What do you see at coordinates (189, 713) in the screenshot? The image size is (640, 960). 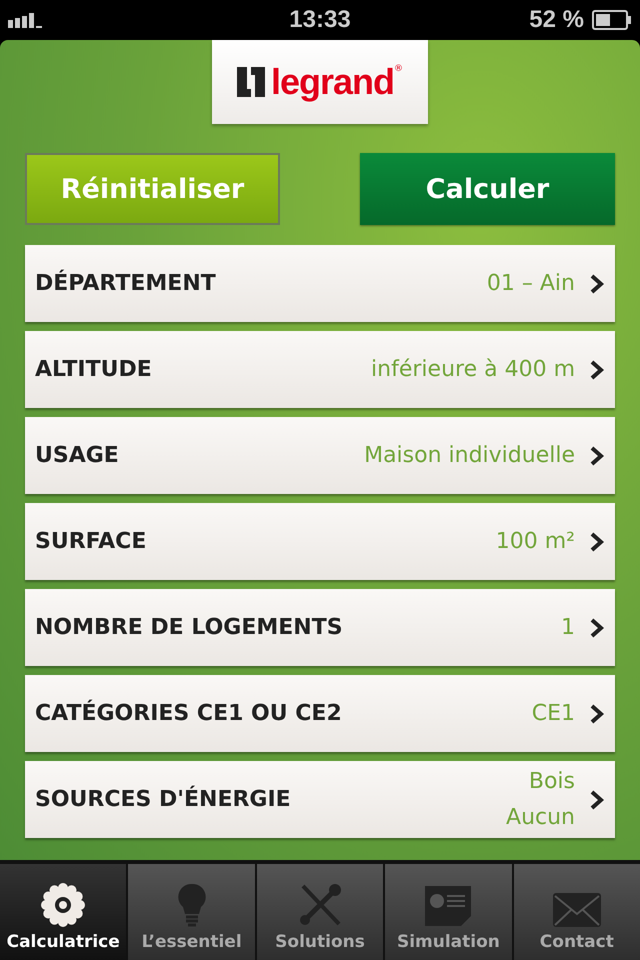 I see `row-label: CATÉGORIES CE1 OU CE2` at bounding box center [189, 713].